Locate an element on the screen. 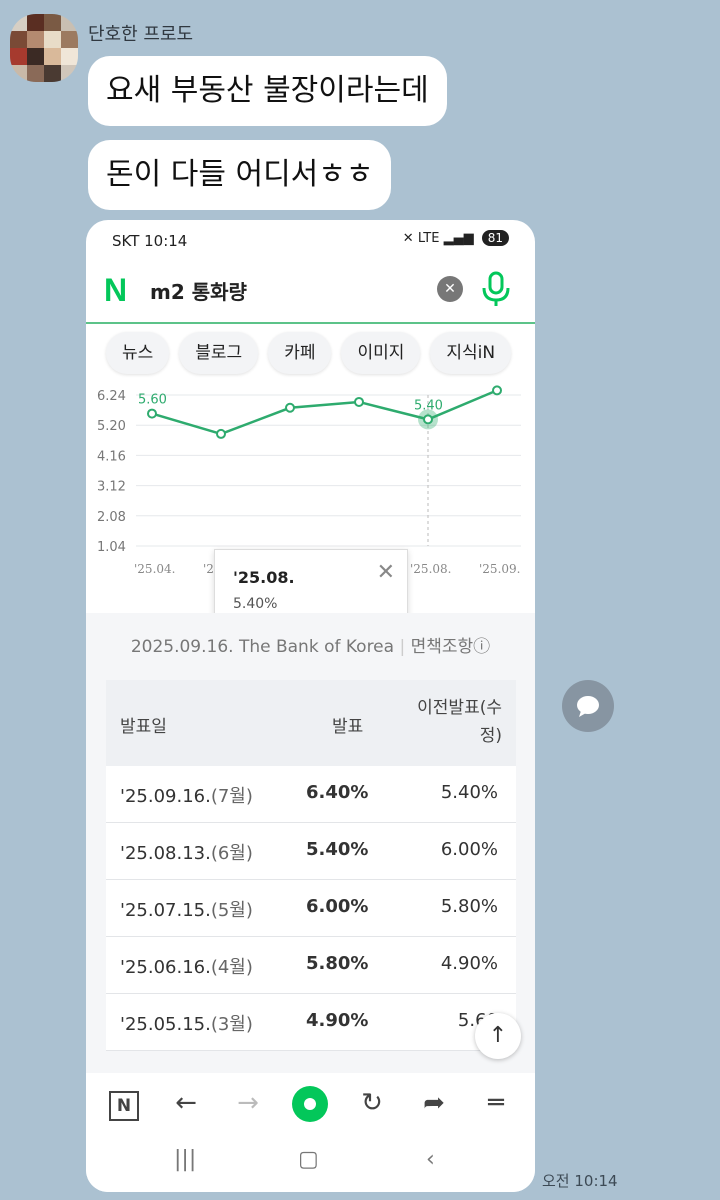  status-icons: ✕ LTE ▂▄▆ 81 is located at coordinates (456, 238).